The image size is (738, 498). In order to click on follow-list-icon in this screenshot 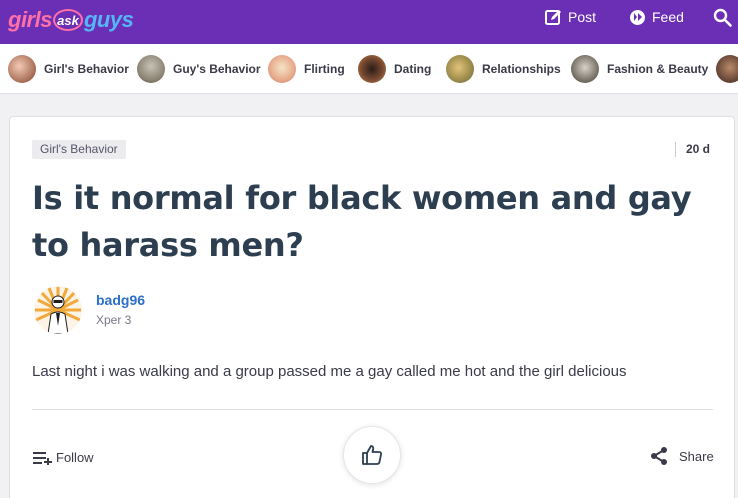, I will do `click(42, 458)`.